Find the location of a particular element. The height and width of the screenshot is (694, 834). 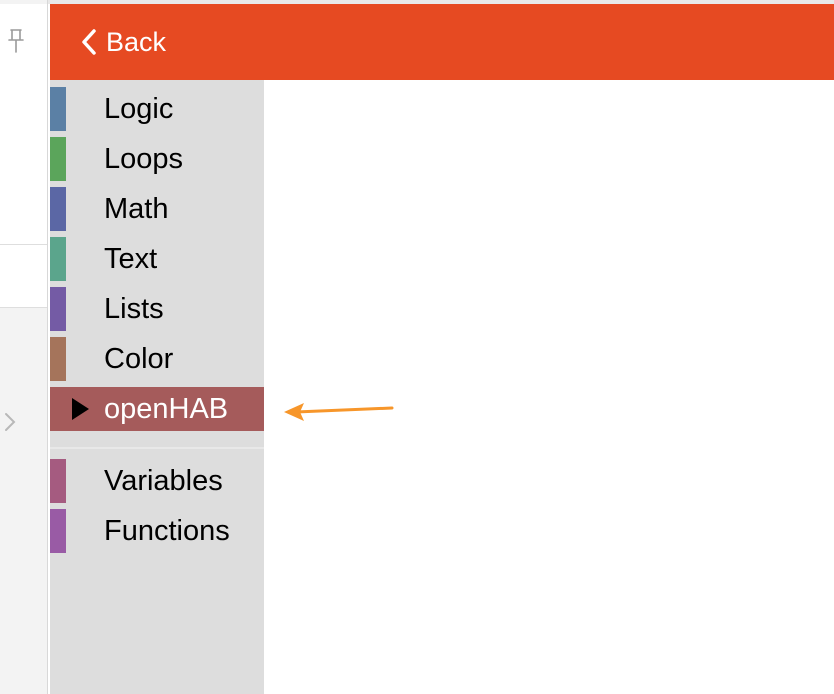

category-label: Functions is located at coordinates (167, 531).